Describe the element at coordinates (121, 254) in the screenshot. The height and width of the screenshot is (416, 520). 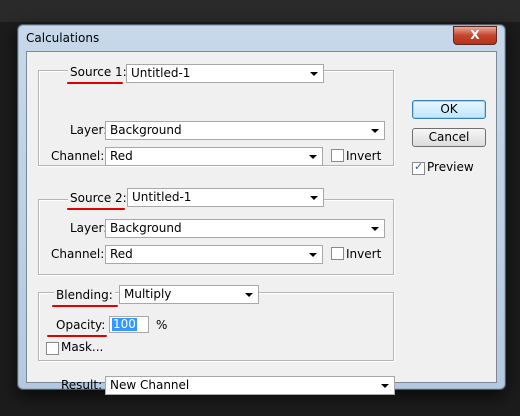
I see `source2-channel-value: Red` at that location.